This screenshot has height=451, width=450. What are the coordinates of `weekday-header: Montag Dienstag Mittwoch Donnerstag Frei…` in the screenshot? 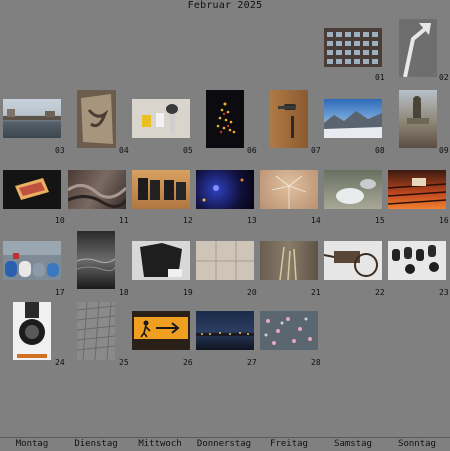 It's located at (225, 444).